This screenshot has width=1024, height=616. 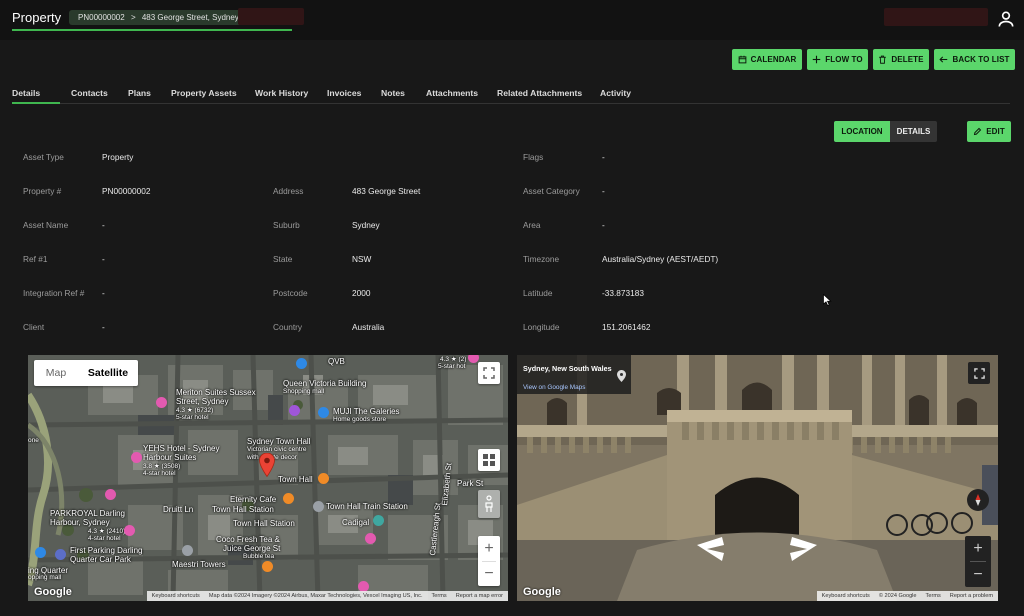 What do you see at coordinates (323, 478) in the screenshot?
I see `train-station-pin-icon` at bounding box center [323, 478].